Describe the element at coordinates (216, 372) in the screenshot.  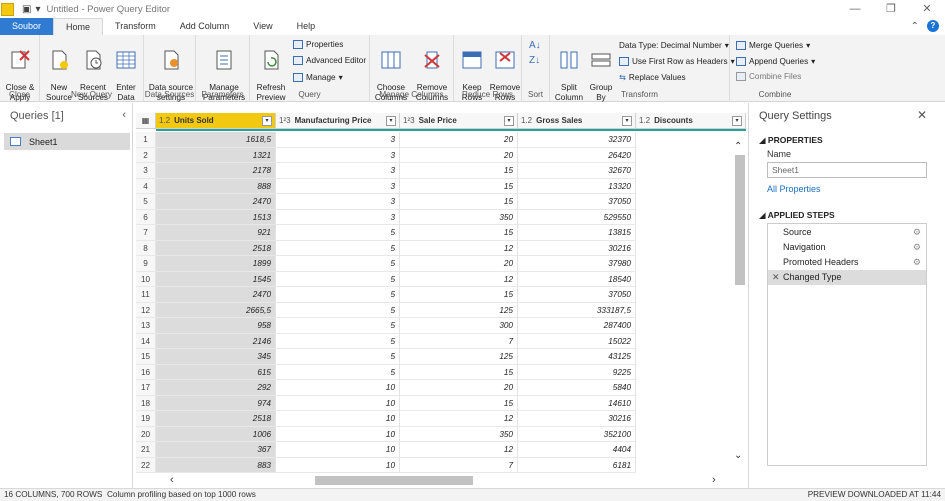
I see `table-cell: 615` at that location.